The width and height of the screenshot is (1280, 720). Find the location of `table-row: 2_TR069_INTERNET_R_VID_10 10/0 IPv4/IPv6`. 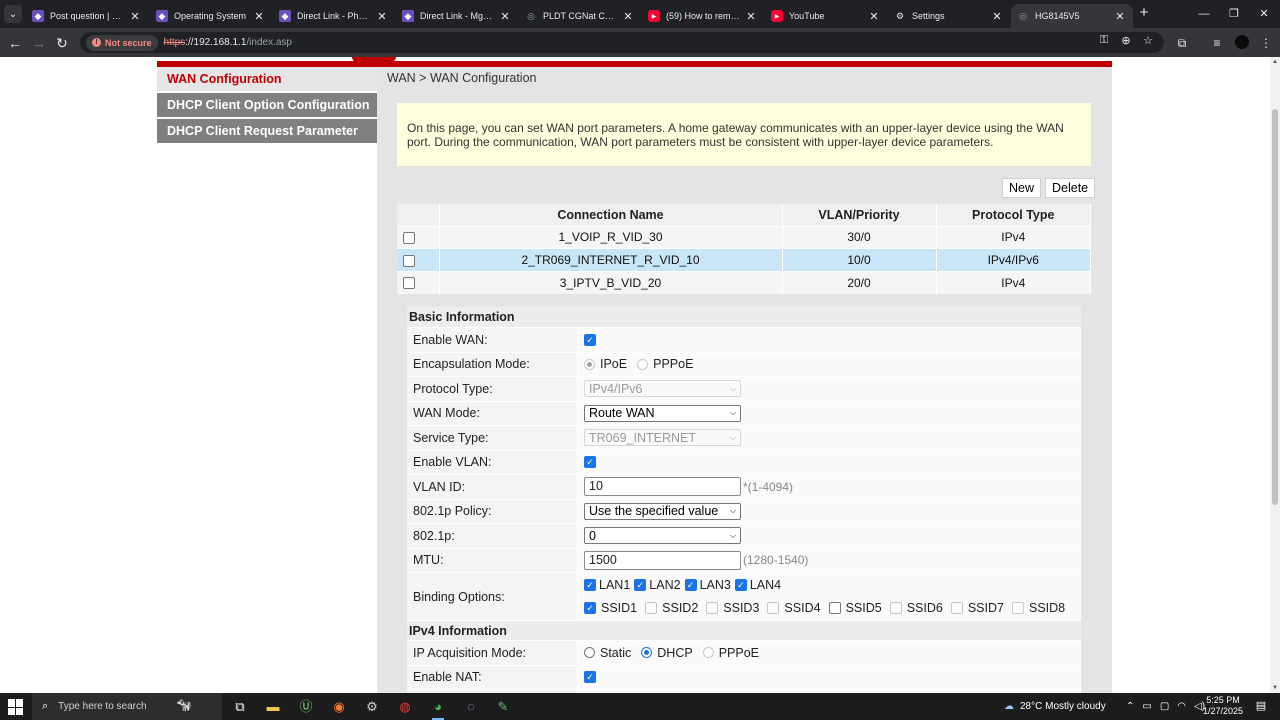

table-row: 2_TR069_INTERNET_R_VID_10 10/0 IPv4/IPv6 is located at coordinates (744, 259).